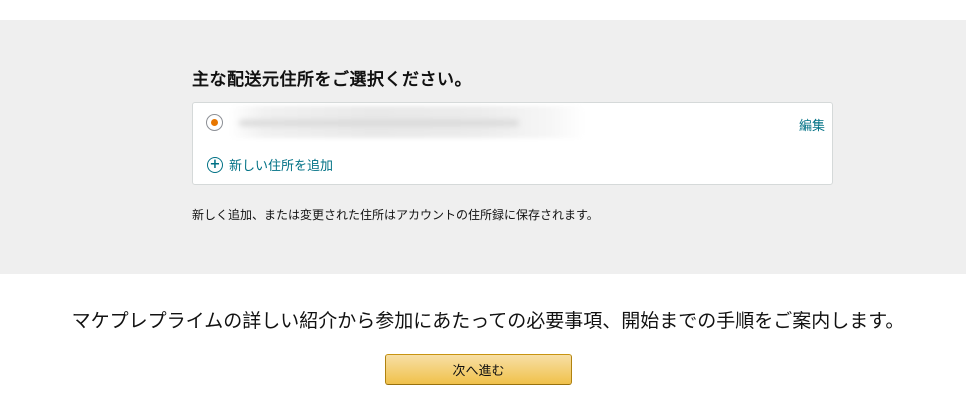  I want to click on top-strip, so click(483, 10).